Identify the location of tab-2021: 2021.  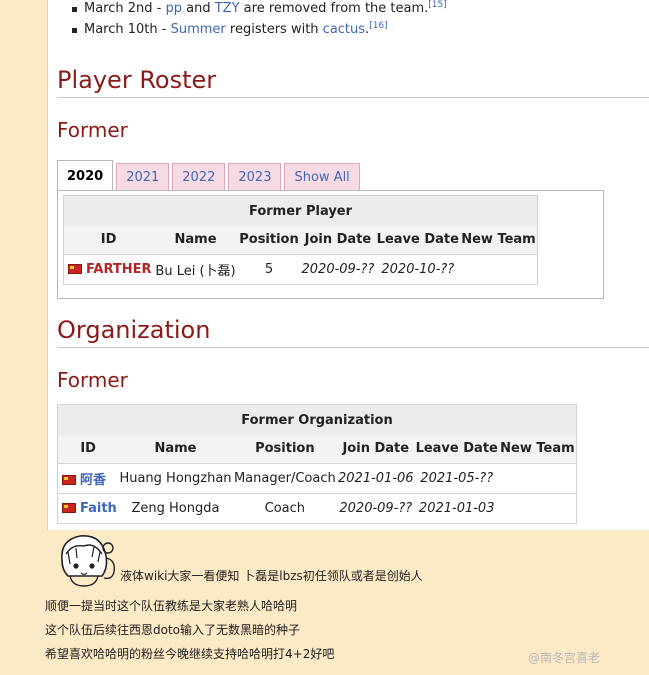
(143, 177).